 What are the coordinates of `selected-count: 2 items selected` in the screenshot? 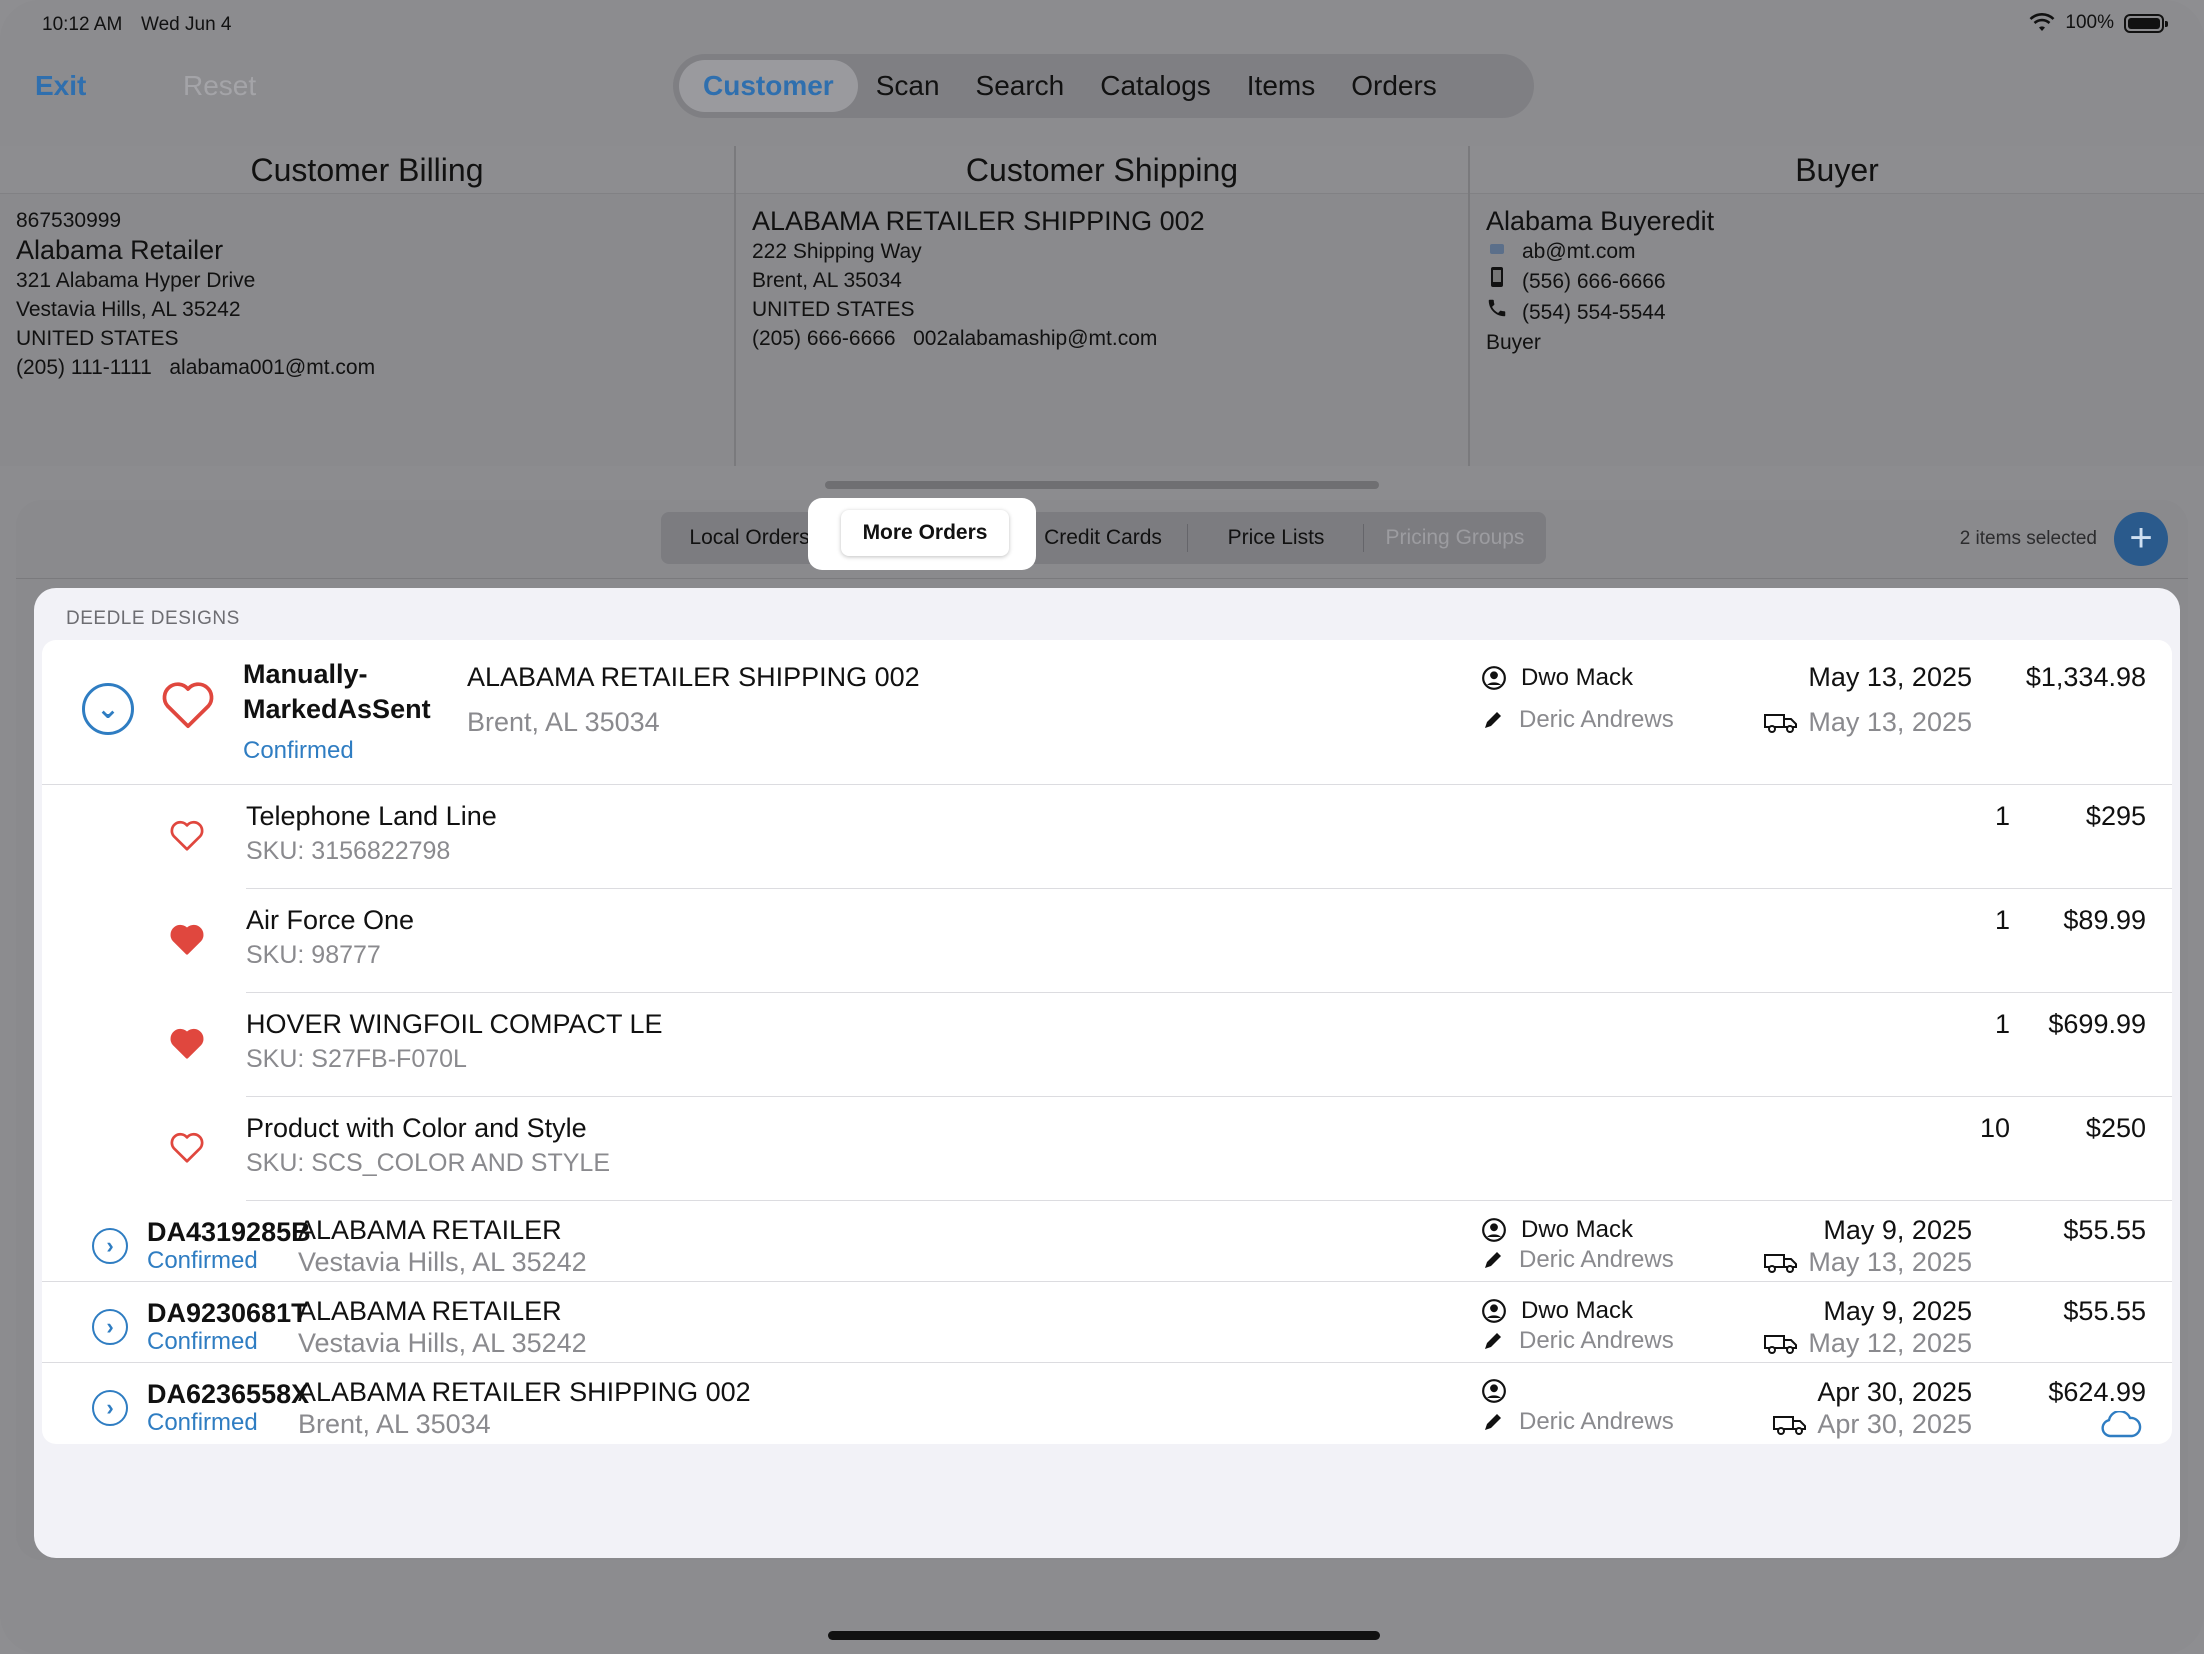 It's located at (2028, 538).